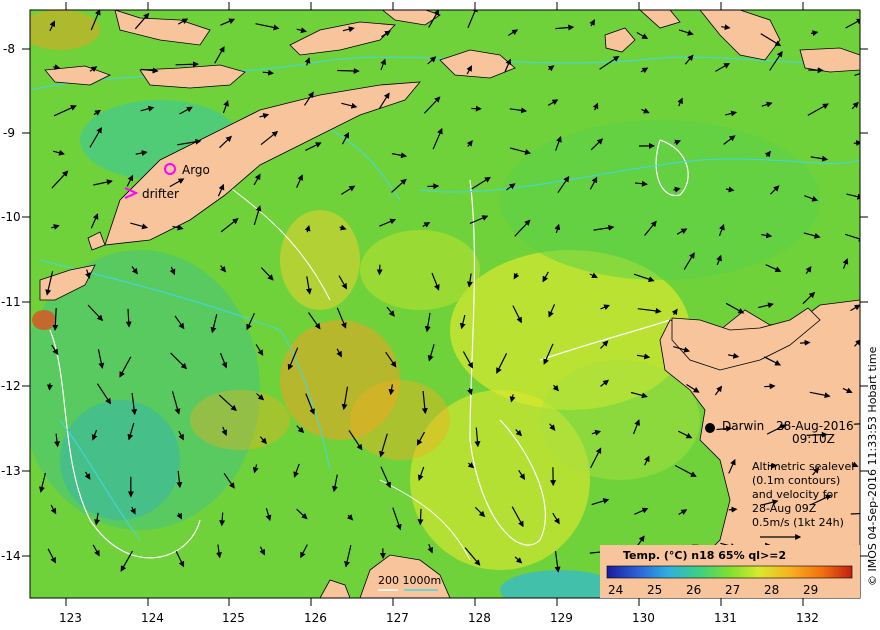 The image size is (880, 630). I want to click on svg-text: 123, so click(70, 618).